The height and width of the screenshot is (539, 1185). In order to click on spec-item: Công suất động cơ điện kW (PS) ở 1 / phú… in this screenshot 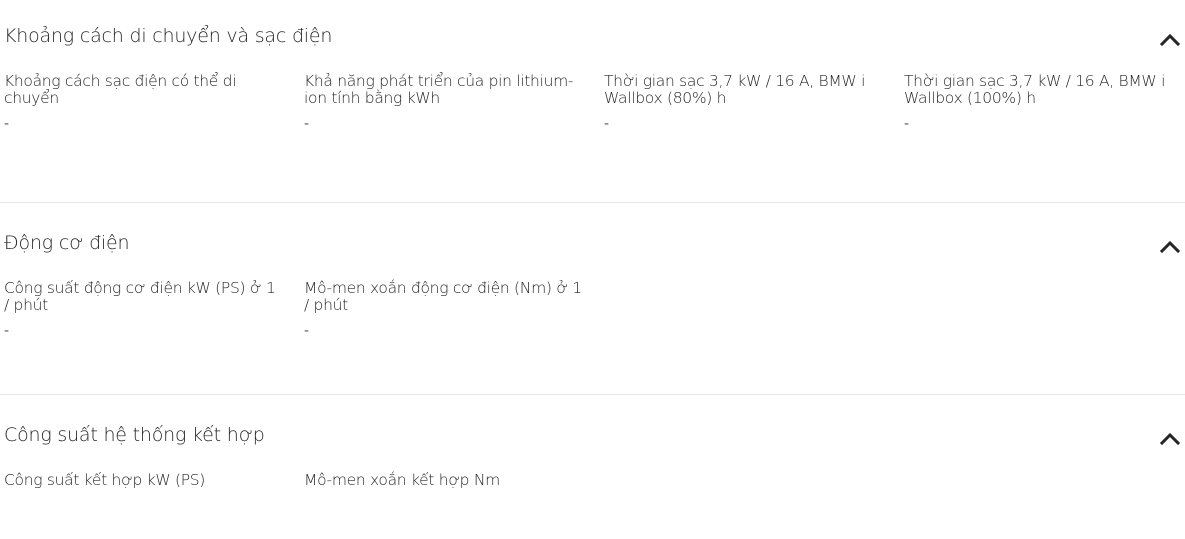, I will do `click(144, 309)`.